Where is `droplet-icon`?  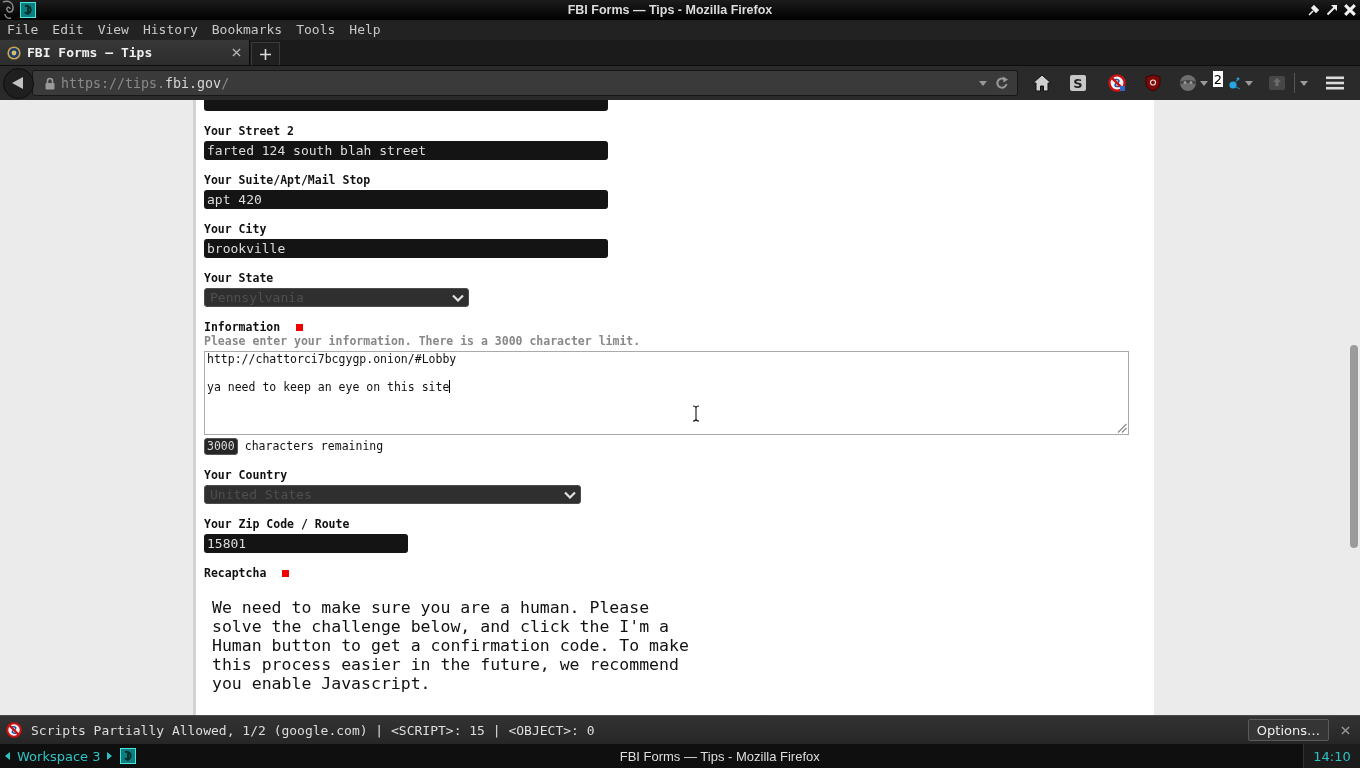
droplet-icon is located at coordinates (1234, 83).